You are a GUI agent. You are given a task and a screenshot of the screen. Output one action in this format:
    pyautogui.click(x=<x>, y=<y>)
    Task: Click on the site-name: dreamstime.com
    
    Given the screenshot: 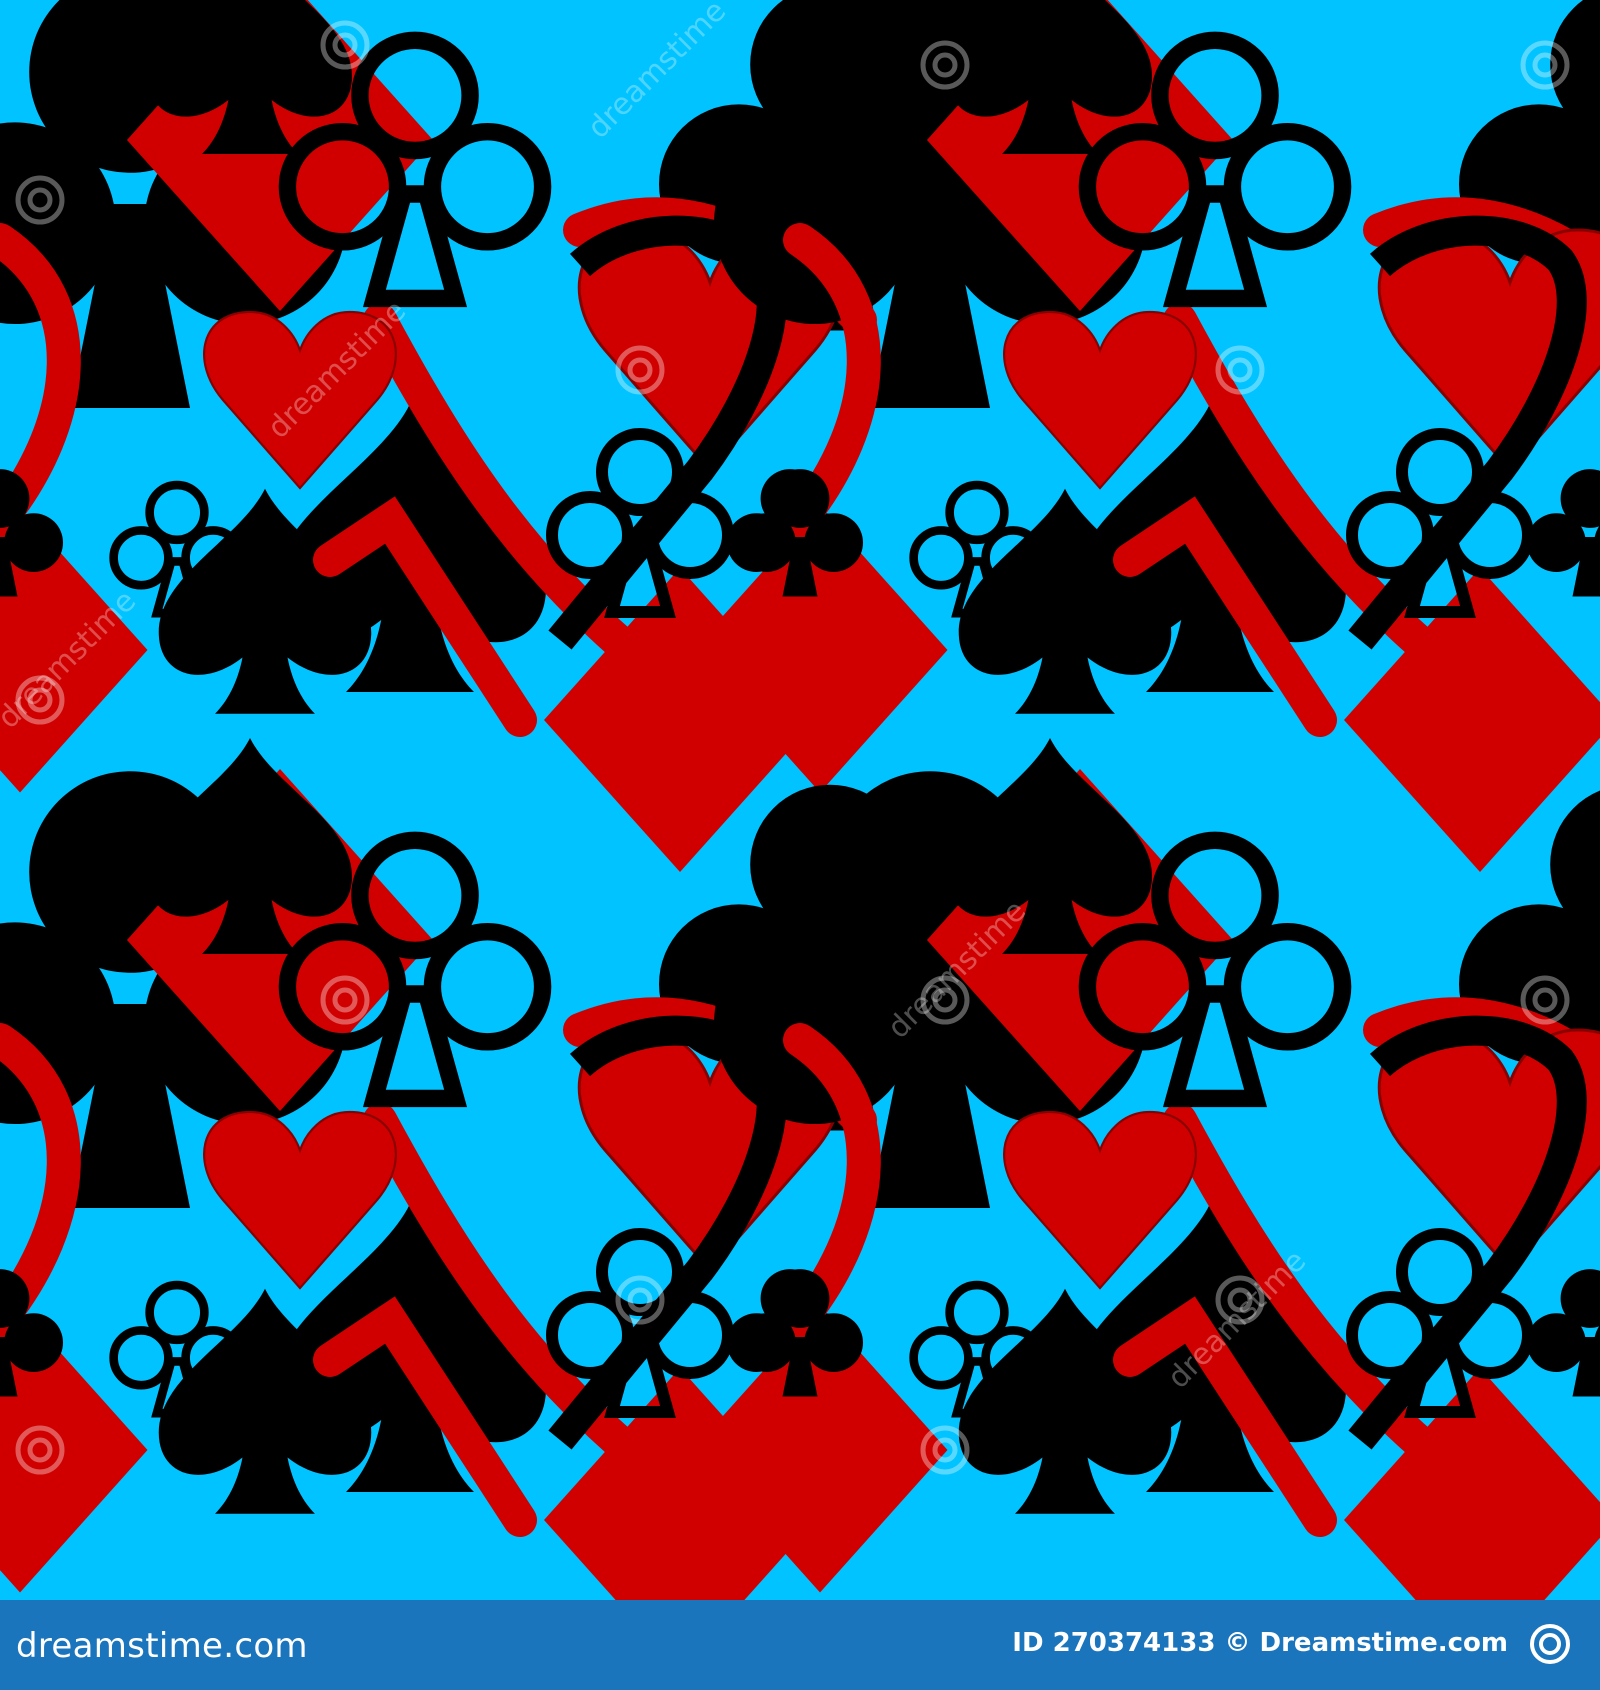 What is the action you would take?
    pyautogui.click(x=162, y=1646)
    